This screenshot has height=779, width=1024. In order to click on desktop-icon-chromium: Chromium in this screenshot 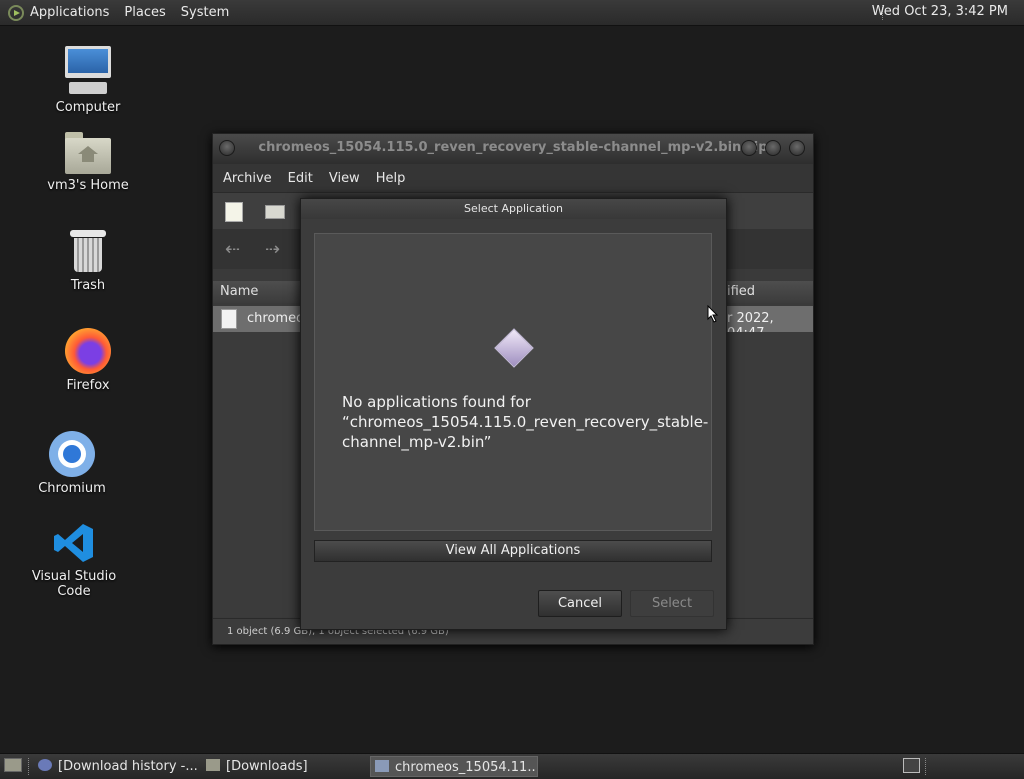, I will do `click(72, 463)`.